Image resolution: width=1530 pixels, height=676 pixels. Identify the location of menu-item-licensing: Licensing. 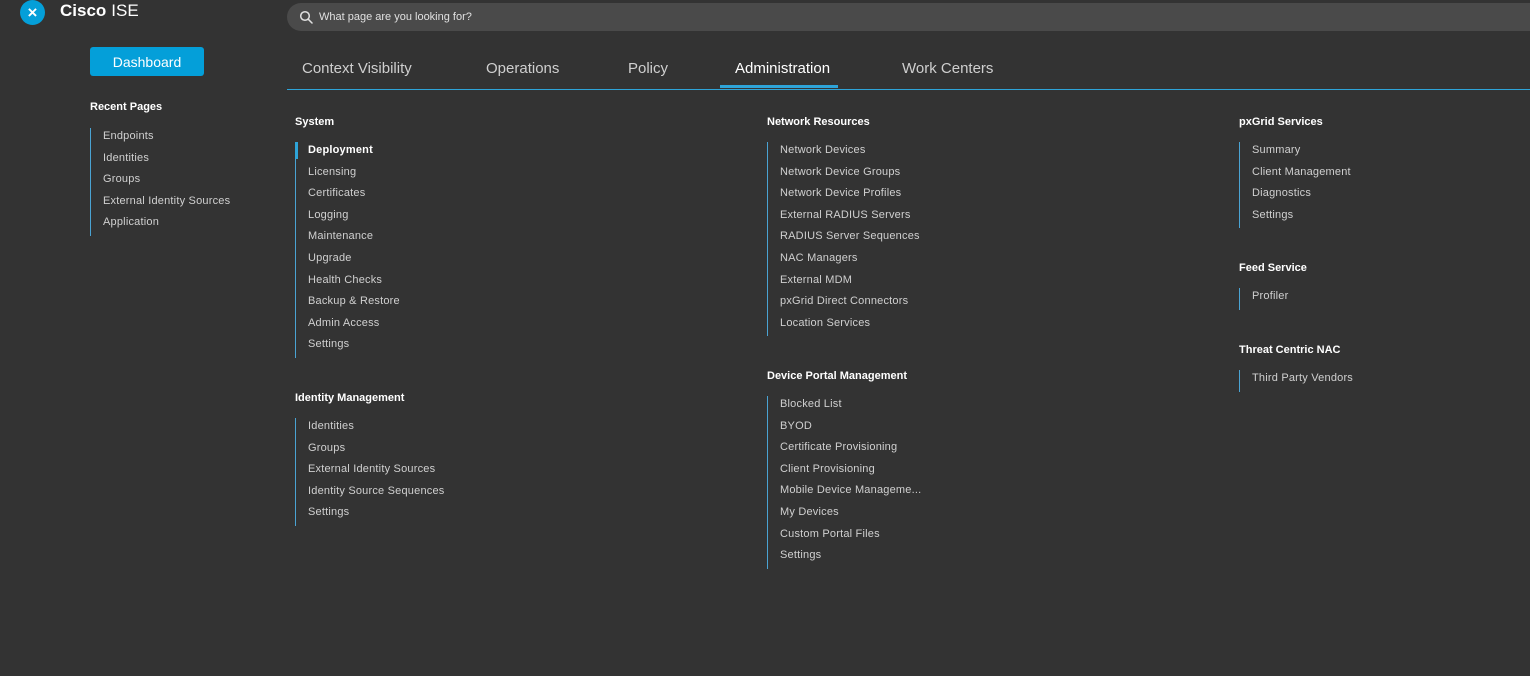
(354, 175).